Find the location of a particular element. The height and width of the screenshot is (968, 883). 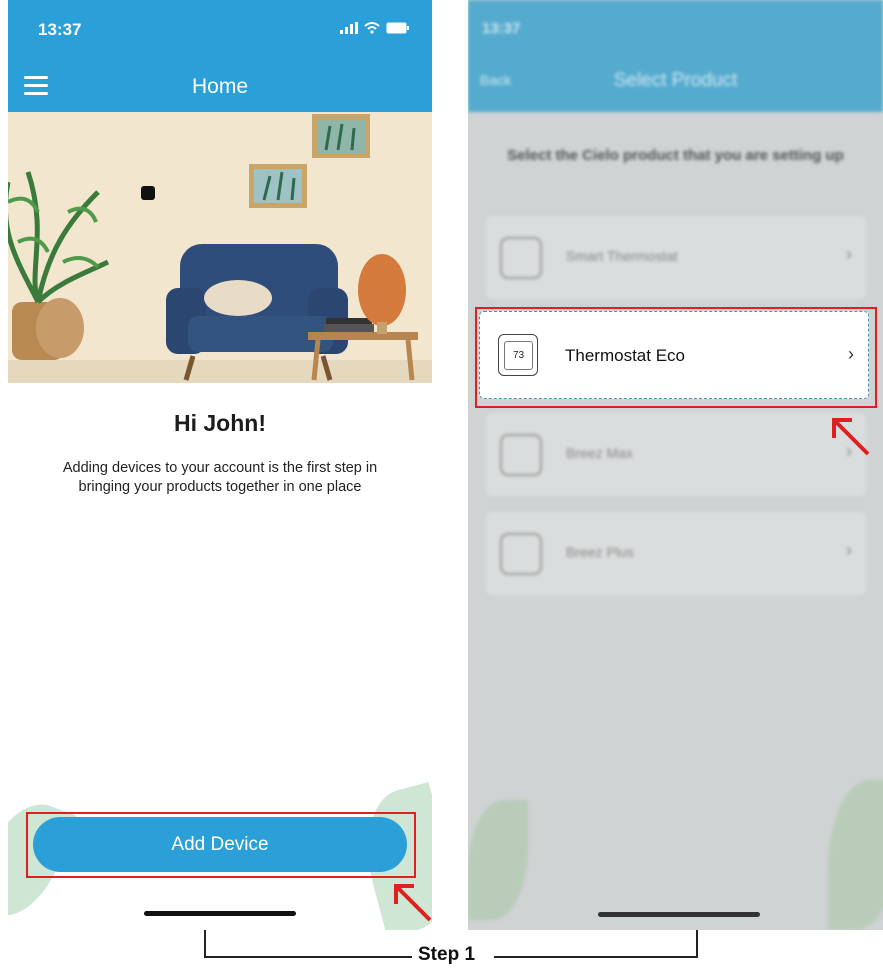

page-title: Select Product is located at coordinates (675, 80).